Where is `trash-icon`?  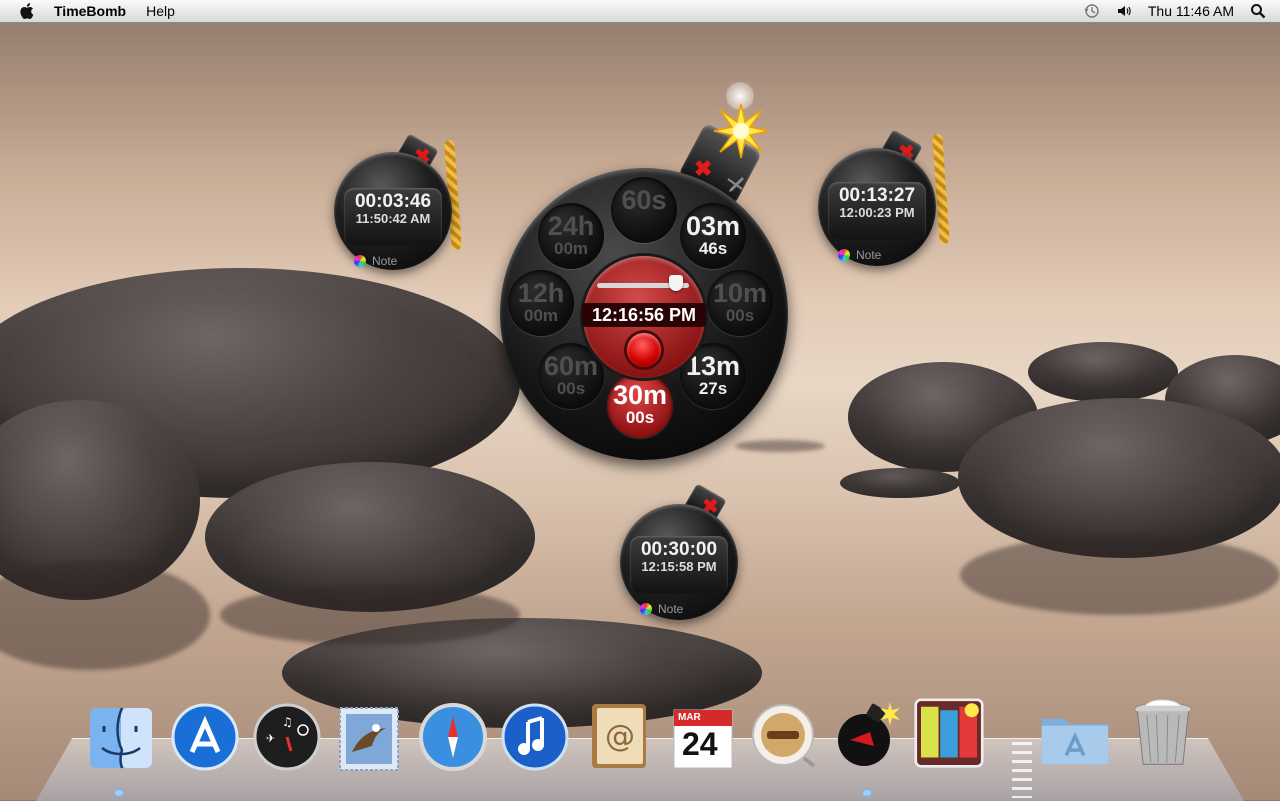 trash-icon is located at coordinates (1163, 733).